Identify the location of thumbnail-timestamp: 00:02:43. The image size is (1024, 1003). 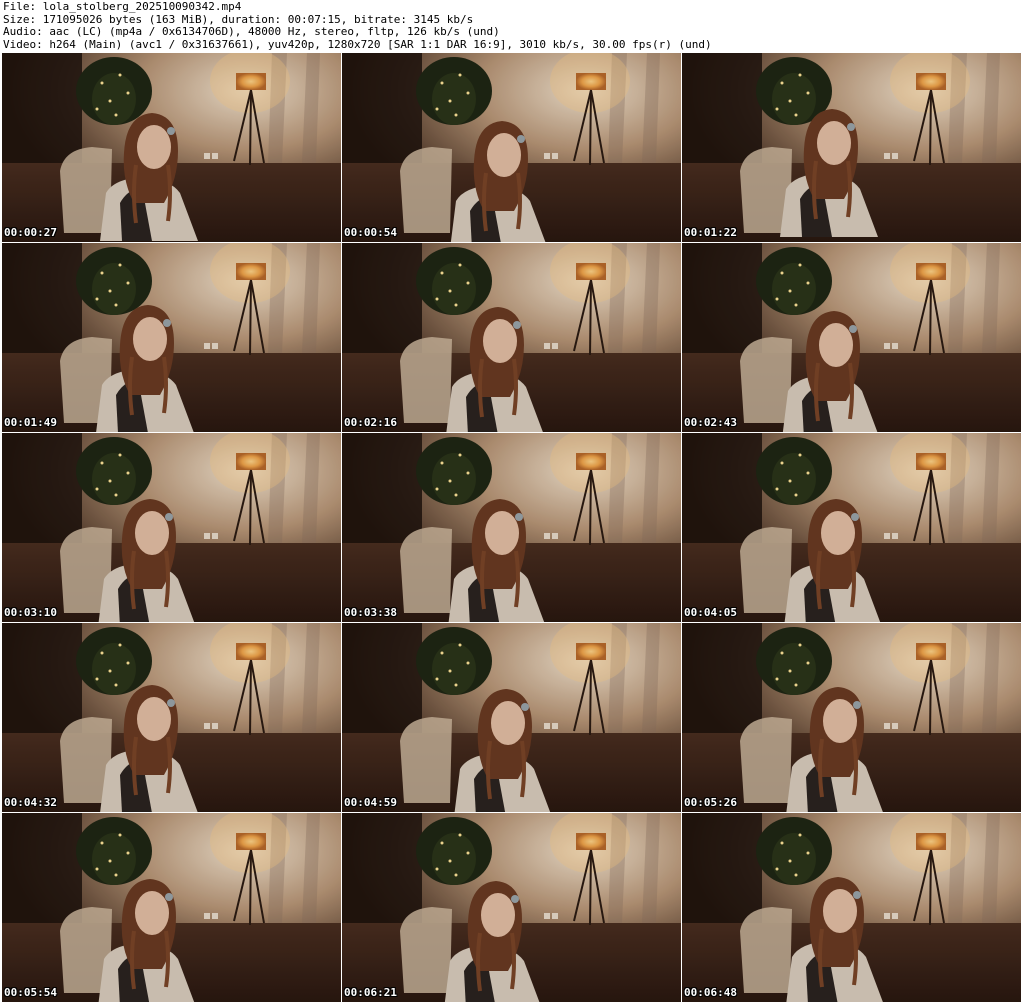
(710, 422).